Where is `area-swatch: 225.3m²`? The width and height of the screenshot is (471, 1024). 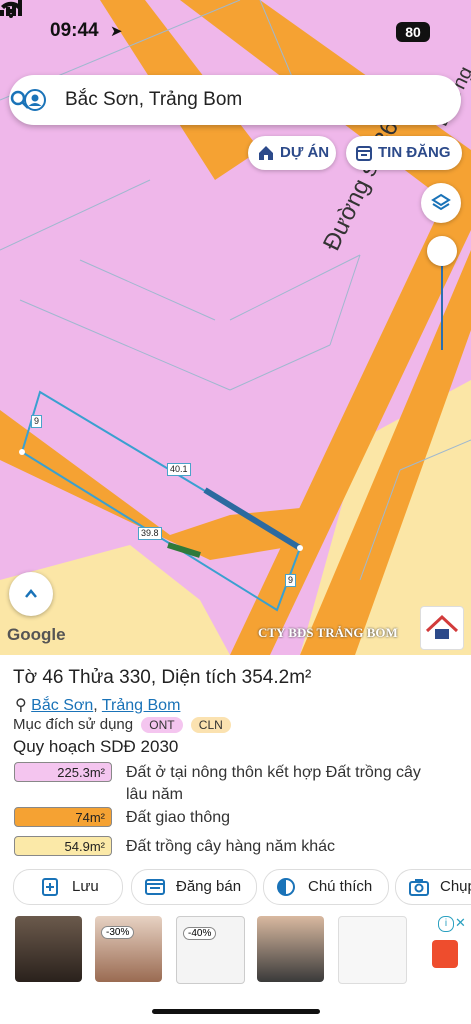
area-swatch: 225.3m² is located at coordinates (63, 772).